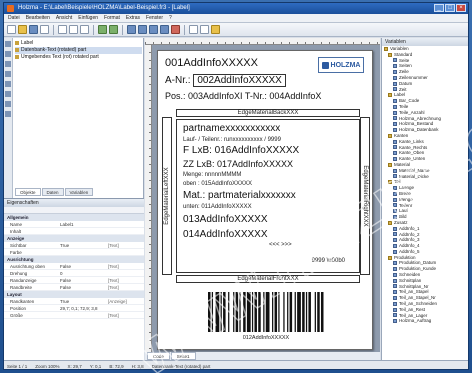 The width and height of the screenshot is (472, 373). Describe the element at coordinates (238, 164) in the screenshot. I see `cut-size-field: ZZ LxB: 017AddInfoXXXXX` at that location.